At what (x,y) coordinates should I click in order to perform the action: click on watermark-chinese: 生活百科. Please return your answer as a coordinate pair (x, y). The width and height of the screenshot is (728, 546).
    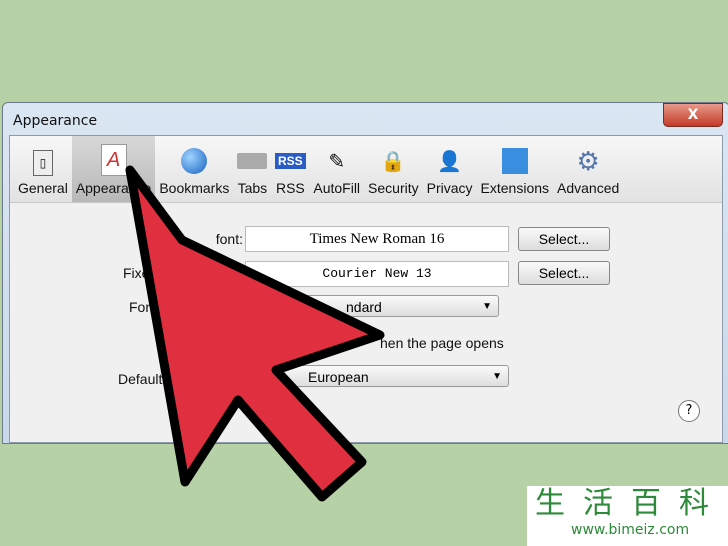
    Looking at the image, I should click on (631, 503).